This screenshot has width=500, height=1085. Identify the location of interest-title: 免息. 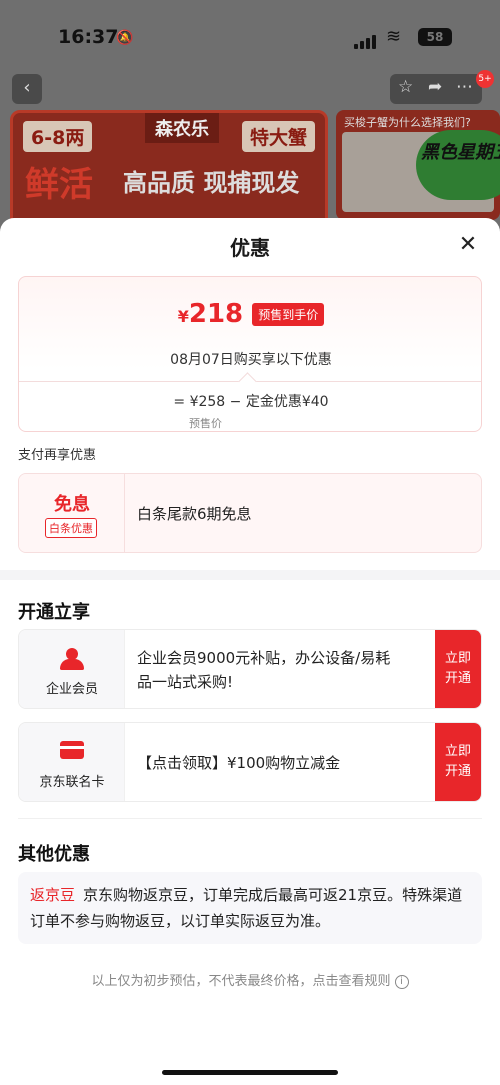
(72, 504).